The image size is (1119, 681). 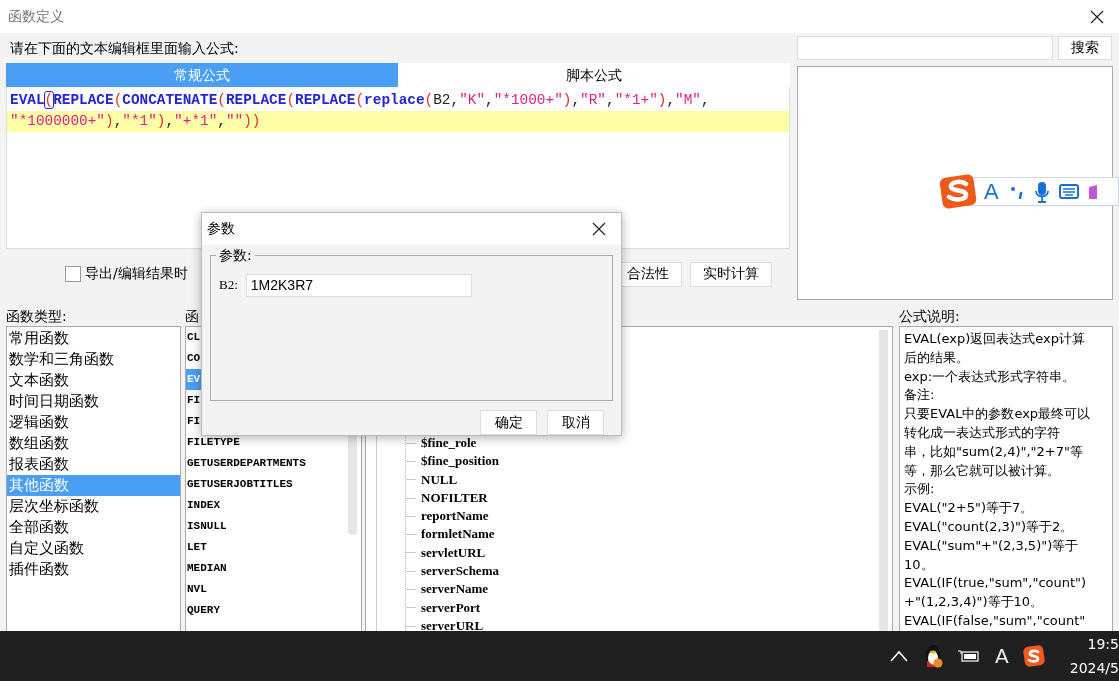 I want to click on description-text: 后的结果。, so click(x=937, y=357).